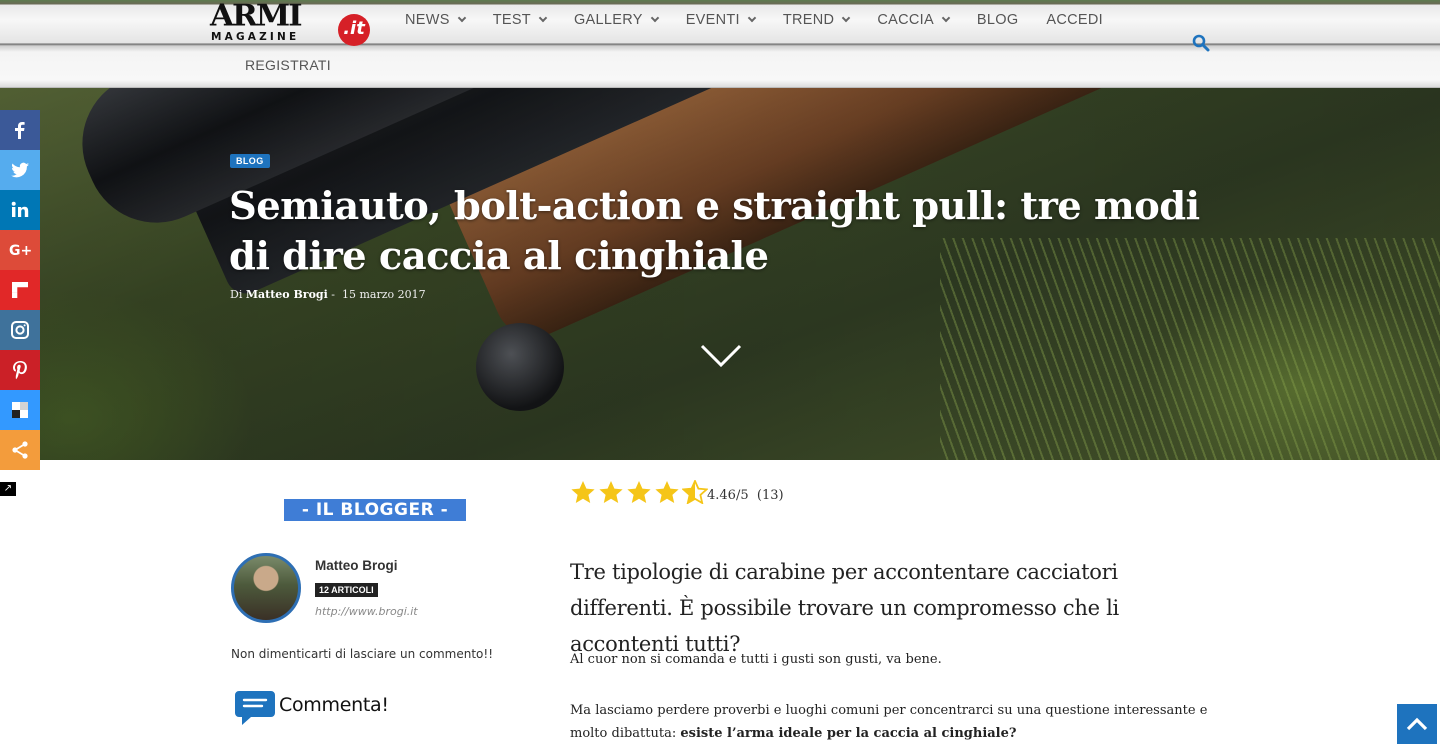 The width and height of the screenshot is (1440, 746). I want to click on twitter-icon, so click(20, 170).